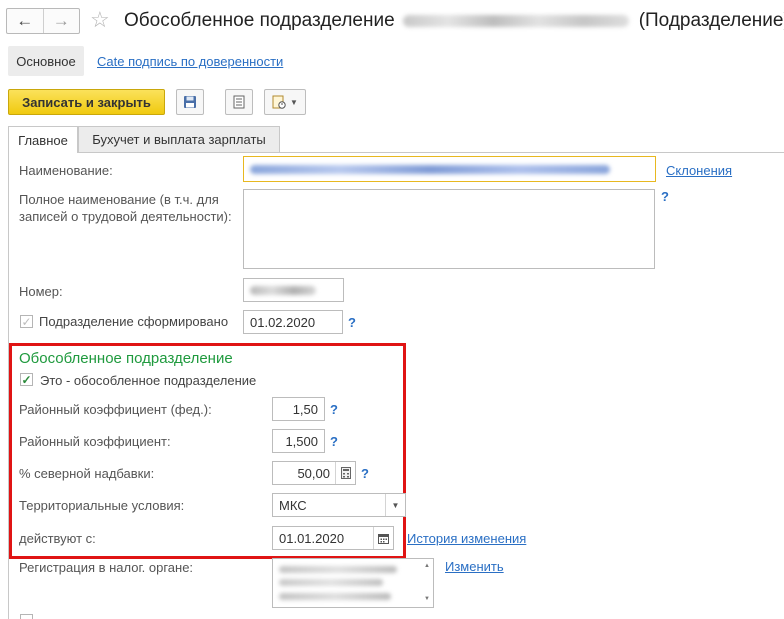 Image resolution: width=784 pixels, height=619 pixels. Describe the element at coordinates (283, 290) in the screenshot. I see `redacted-number` at that location.